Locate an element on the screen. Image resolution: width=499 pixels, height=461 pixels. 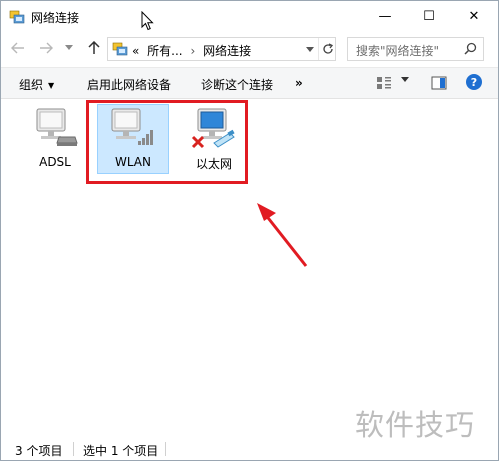
back-button is located at coordinates (18, 48).